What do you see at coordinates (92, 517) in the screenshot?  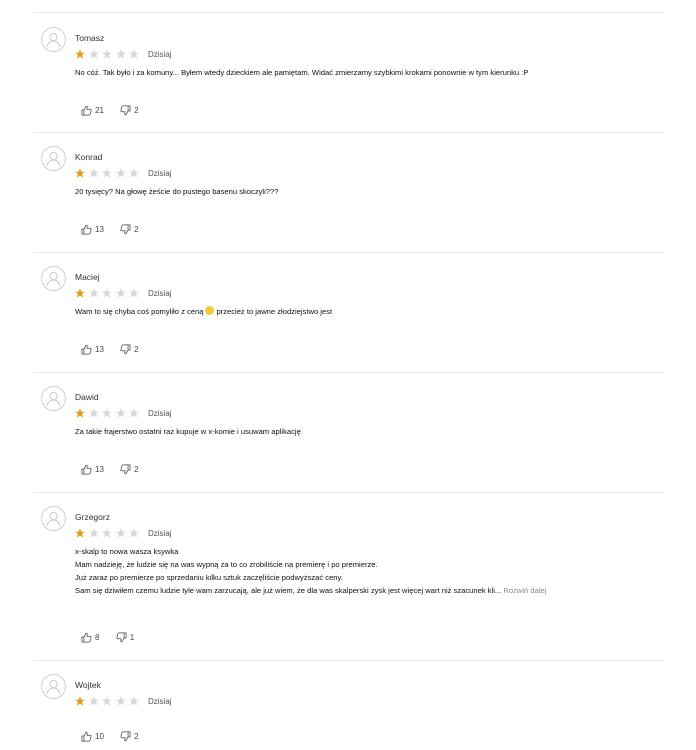 I see `reviewer-name: Grzegorz` at bounding box center [92, 517].